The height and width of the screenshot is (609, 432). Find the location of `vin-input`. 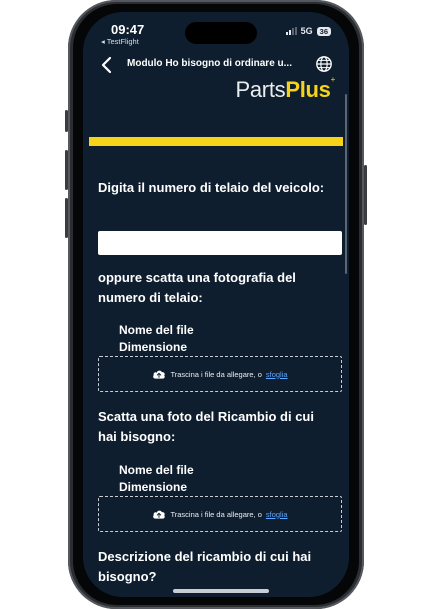

vin-input is located at coordinates (220, 243).